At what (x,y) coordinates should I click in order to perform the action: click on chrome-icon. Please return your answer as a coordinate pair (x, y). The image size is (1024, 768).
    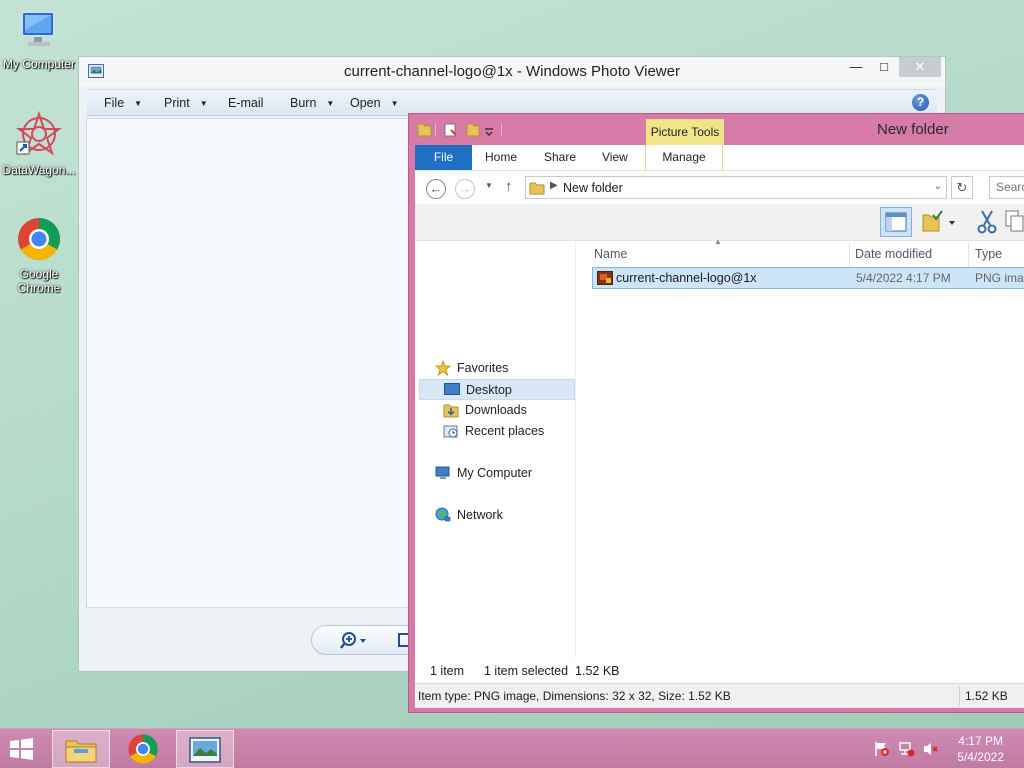
    Looking at the image, I should click on (39, 239).